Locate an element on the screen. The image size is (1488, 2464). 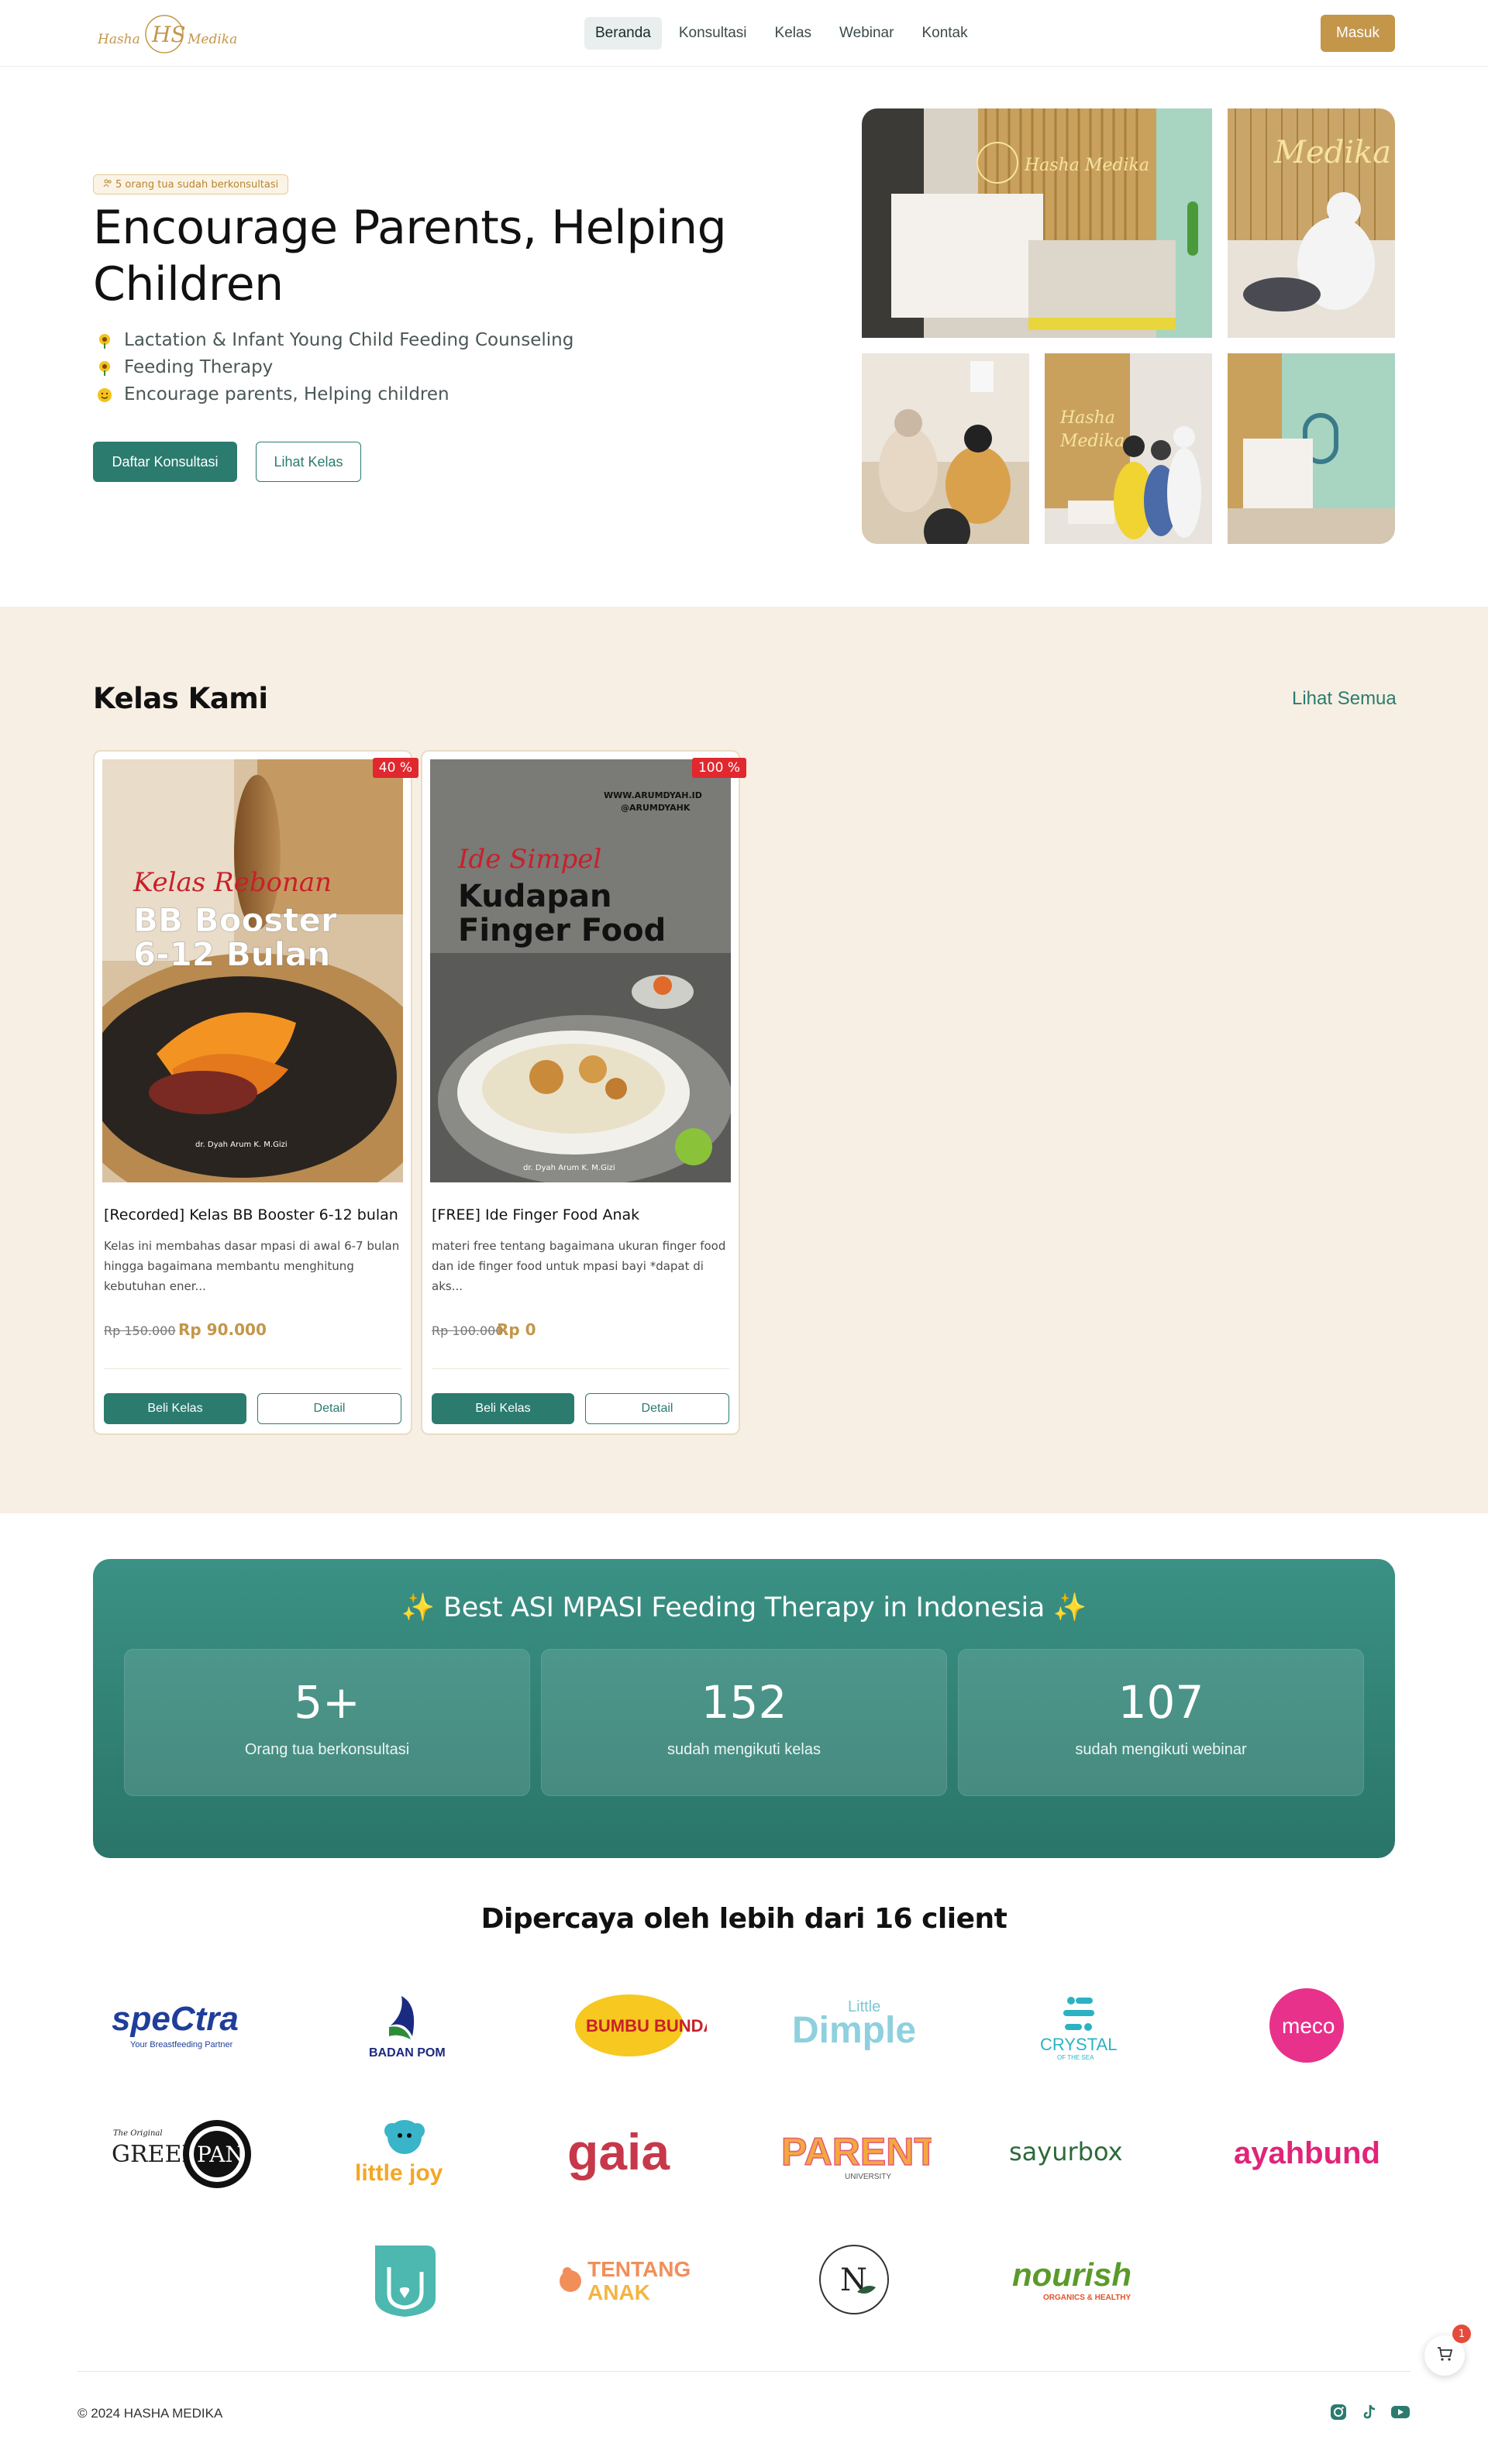
svg-text: Hasha Medika is located at coordinates (1086, 165).